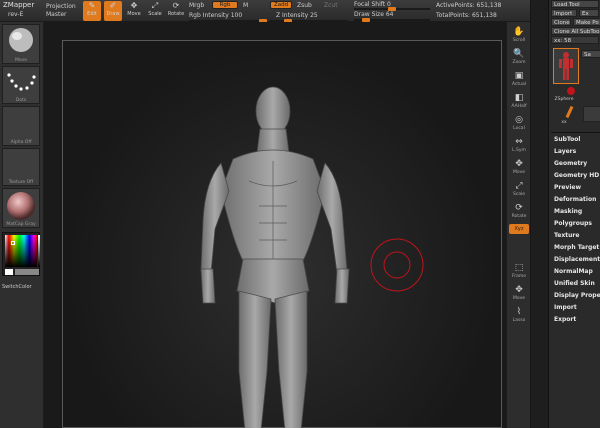 This screenshot has width=600, height=428. What do you see at coordinates (575, 140) in the screenshot?
I see `subtool-menu: SubTool` at bounding box center [575, 140].